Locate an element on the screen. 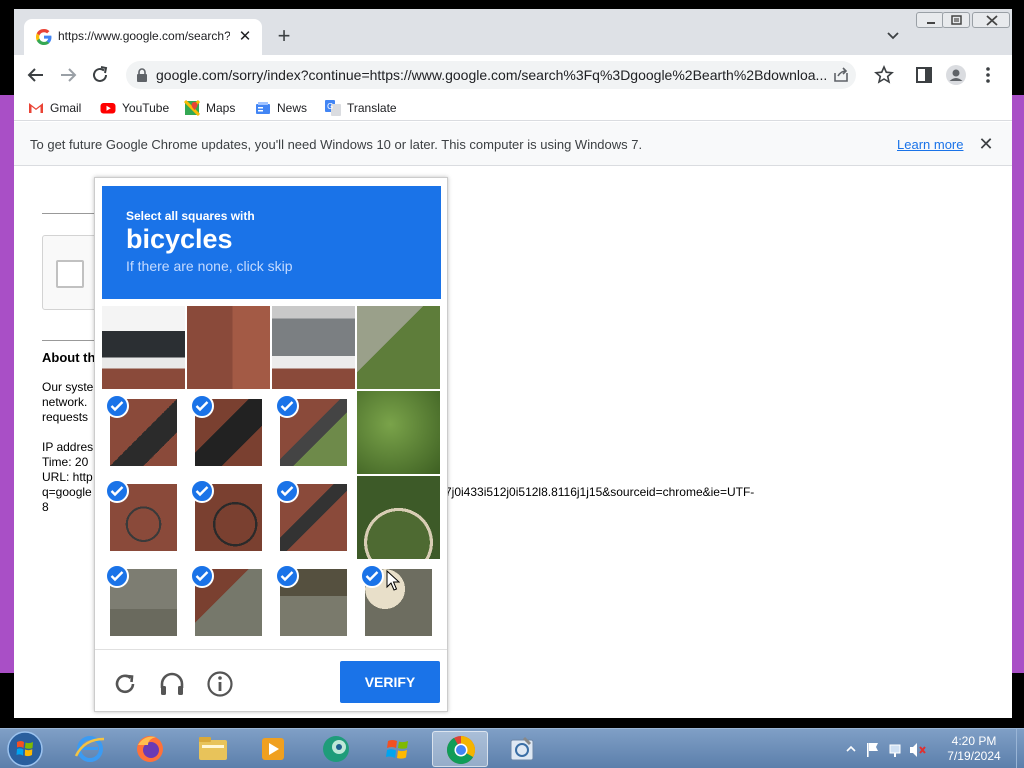  recaptcha-widget is located at coordinates (72, 272).